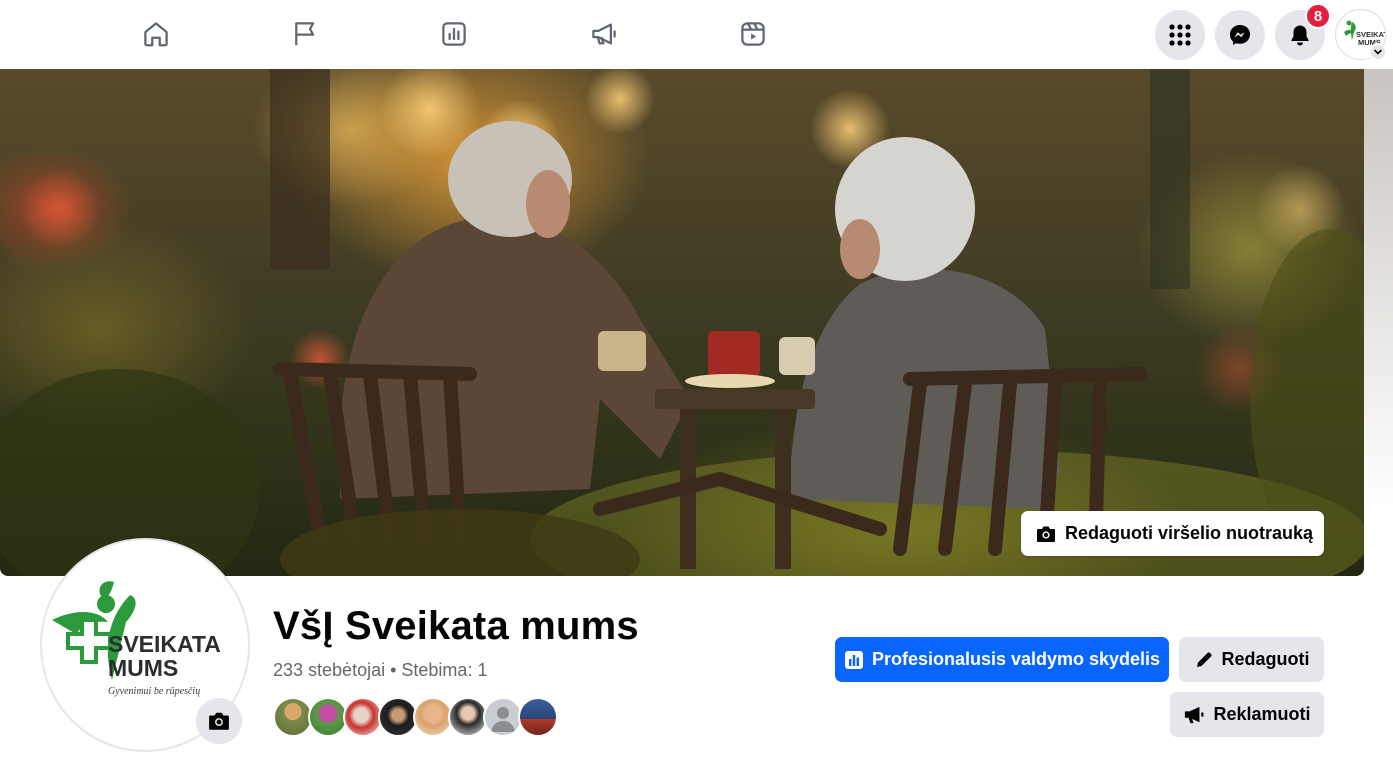  Describe the element at coordinates (456, 626) in the screenshot. I see `page-title: VšĮ Sveikata mums` at that location.